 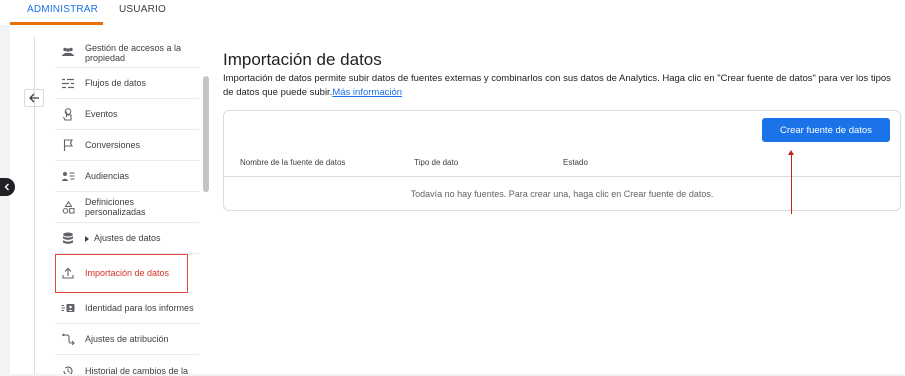 I want to click on arrow-left-icon, so click(x=34, y=98).